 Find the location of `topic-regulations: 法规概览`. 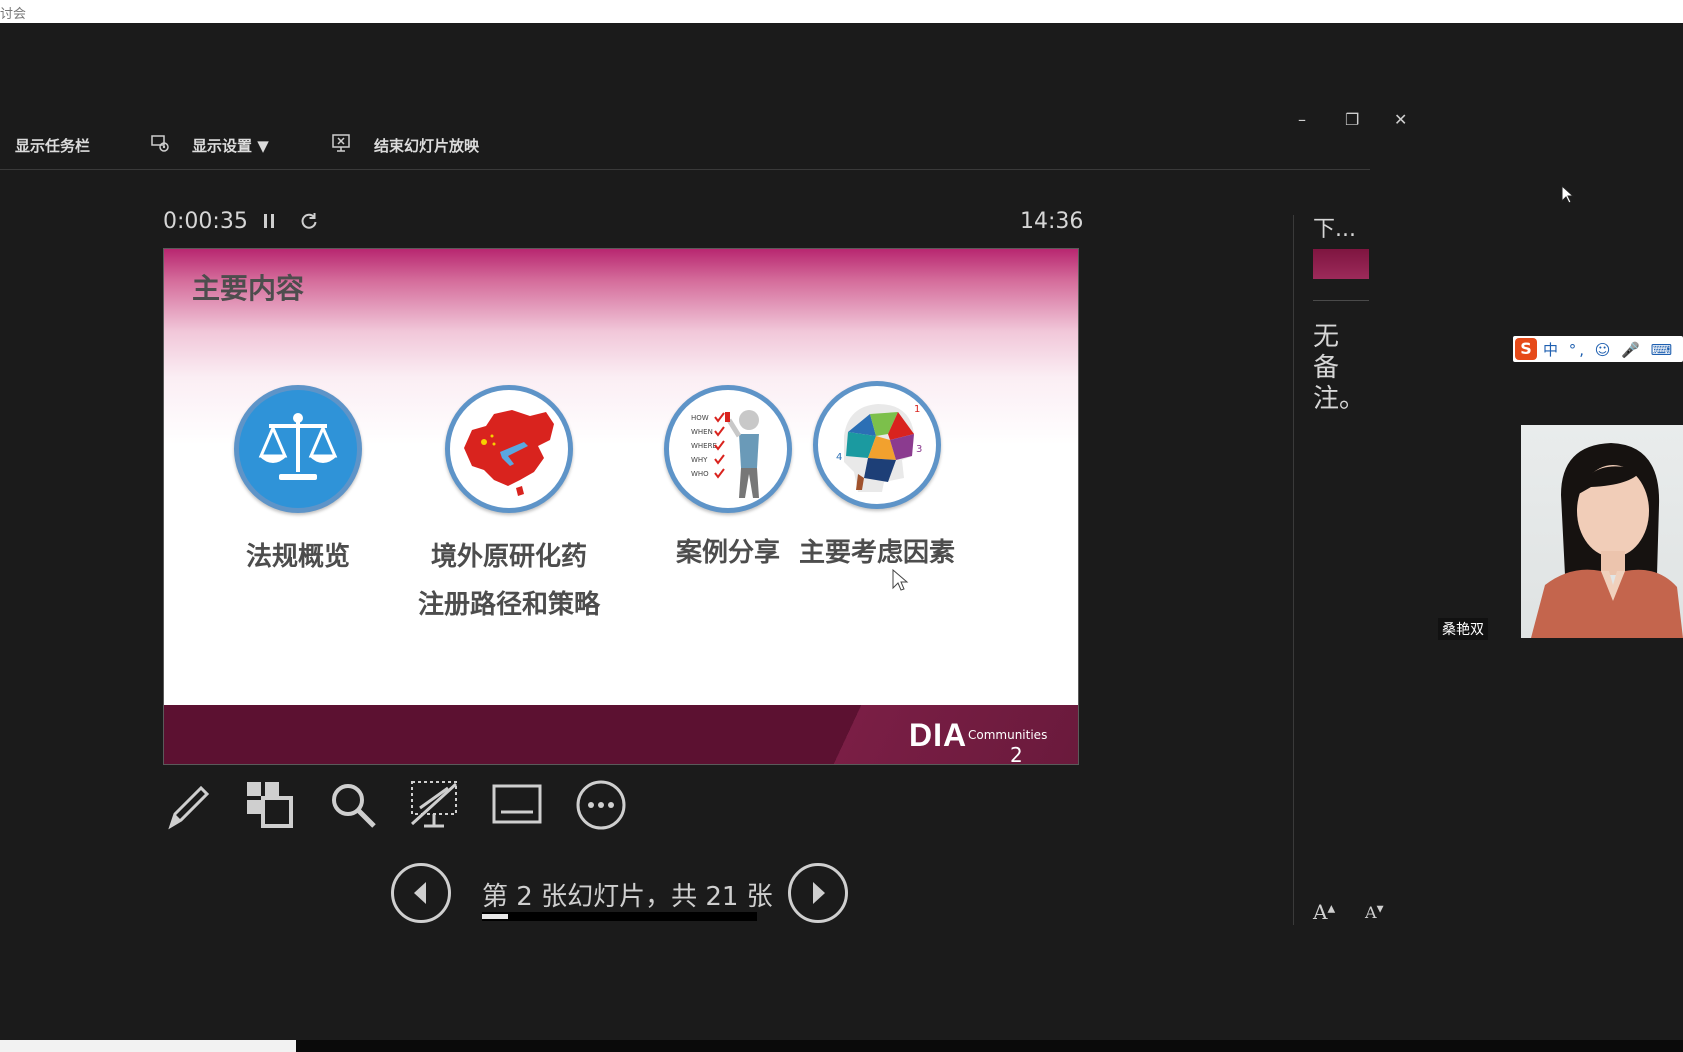

topic-regulations: 法规概览 is located at coordinates (298, 484).